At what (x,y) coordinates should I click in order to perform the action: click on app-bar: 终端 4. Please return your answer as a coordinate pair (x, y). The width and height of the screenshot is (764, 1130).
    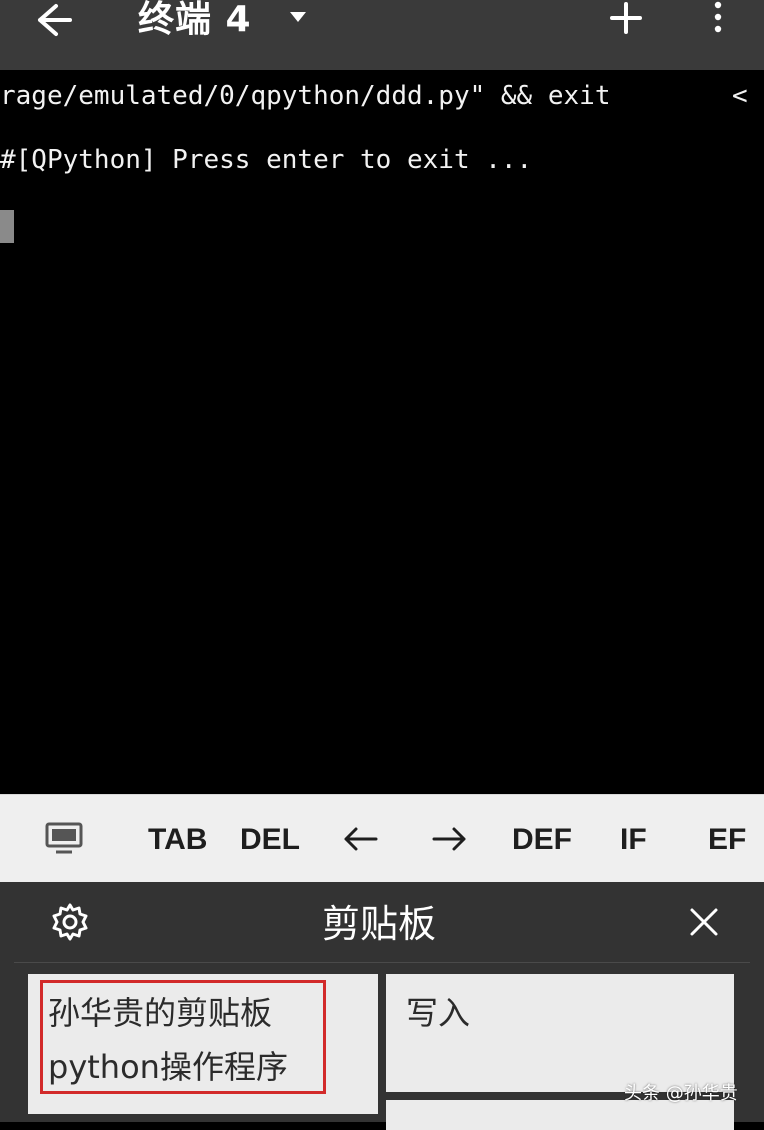
    Looking at the image, I should click on (382, 35).